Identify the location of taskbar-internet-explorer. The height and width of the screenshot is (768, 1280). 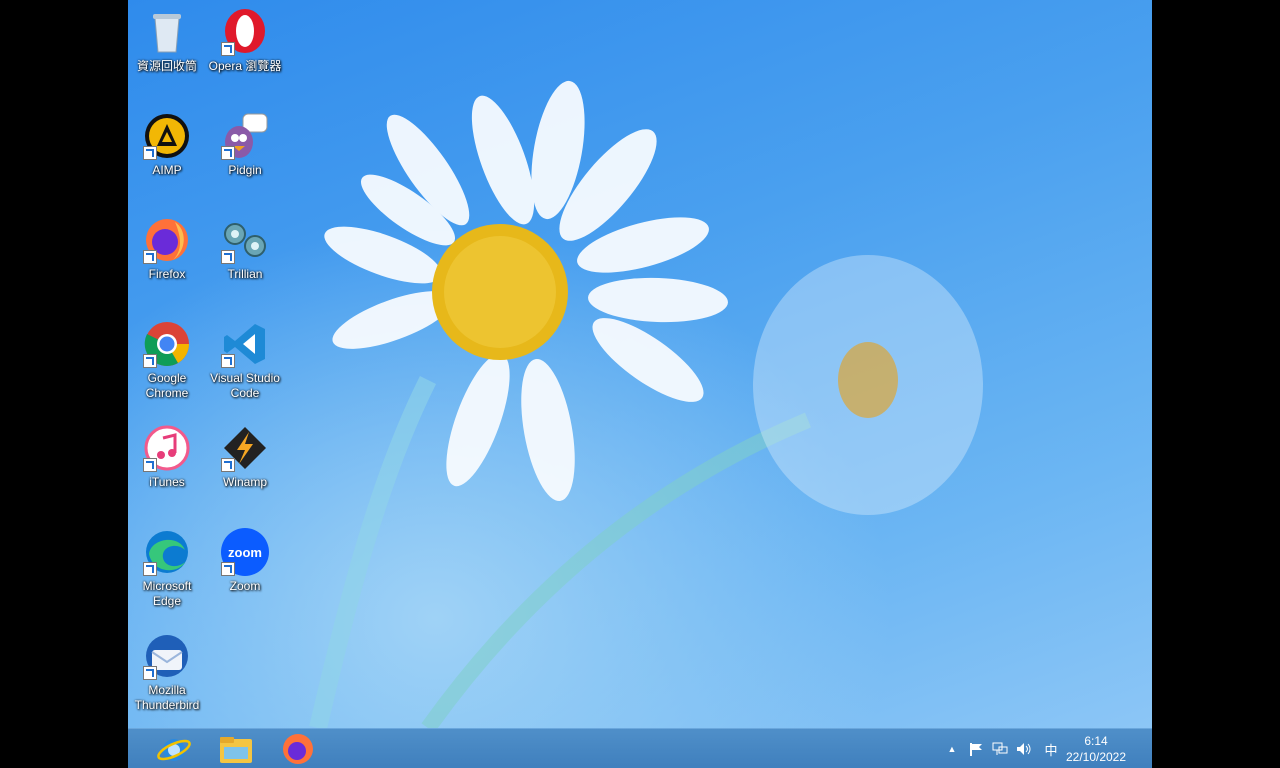
(174, 749).